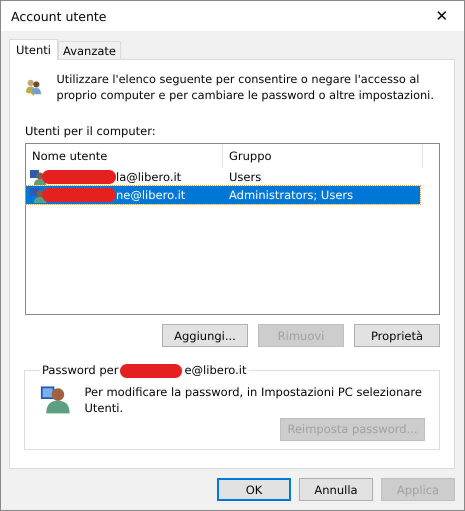  What do you see at coordinates (397, 335) in the screenshot?
I see `action-button: Proprietà` at bounding box center [397, 335].